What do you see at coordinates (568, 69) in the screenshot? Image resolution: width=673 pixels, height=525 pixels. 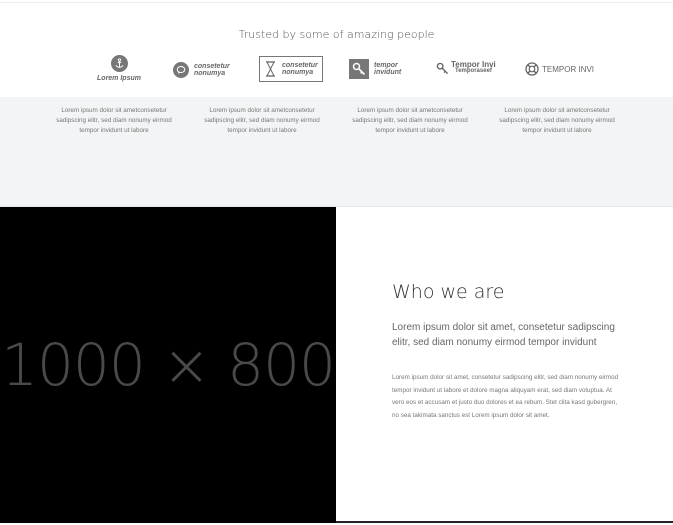 I see `client-logo-6-text: TEMPOR INVI` at bounding box center [568, 69].